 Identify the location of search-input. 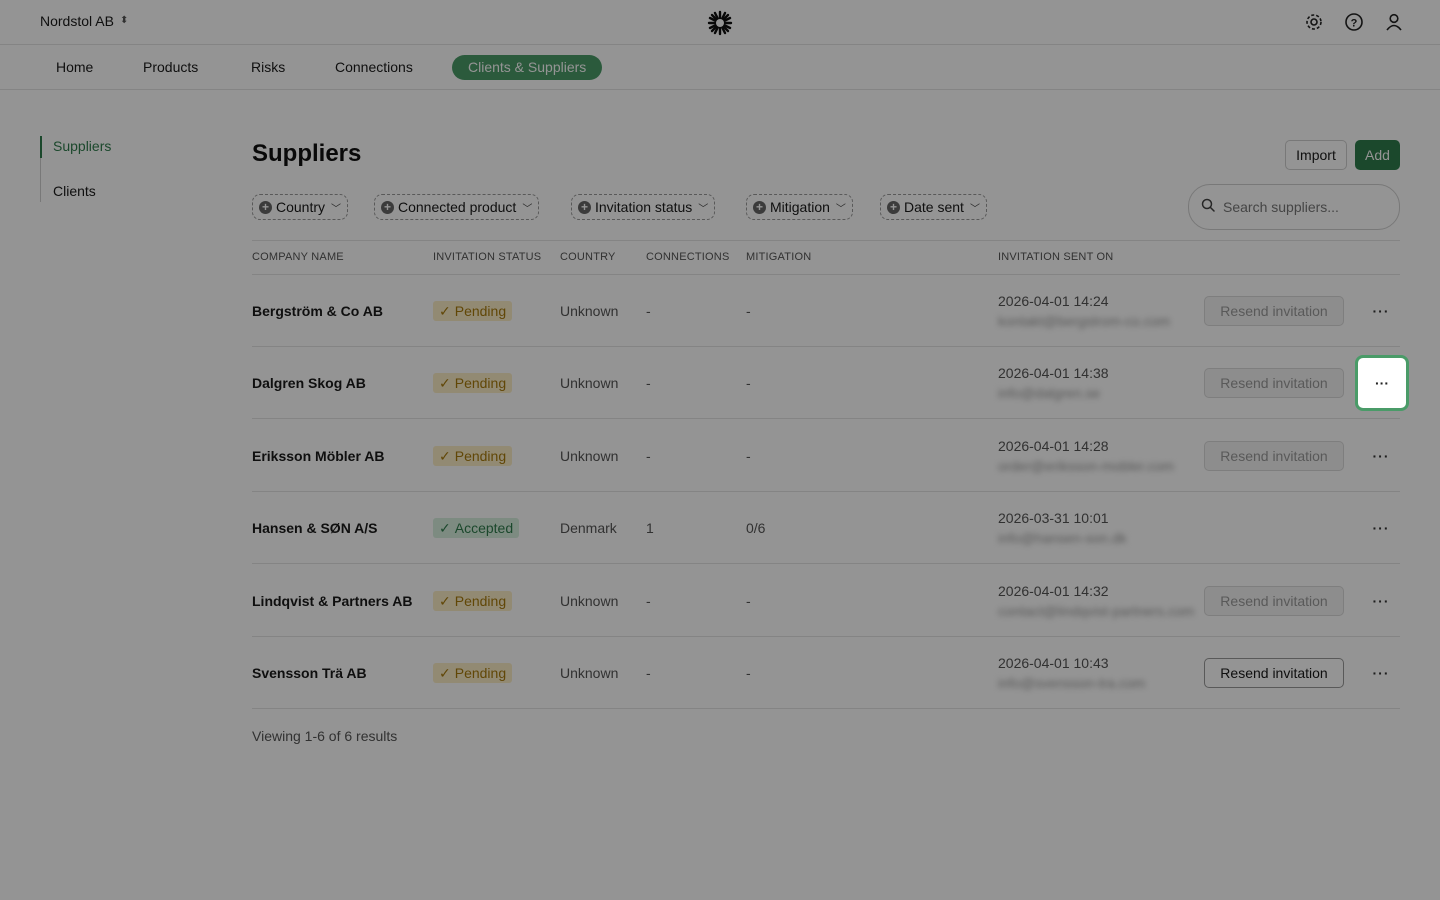
(1303, 207).